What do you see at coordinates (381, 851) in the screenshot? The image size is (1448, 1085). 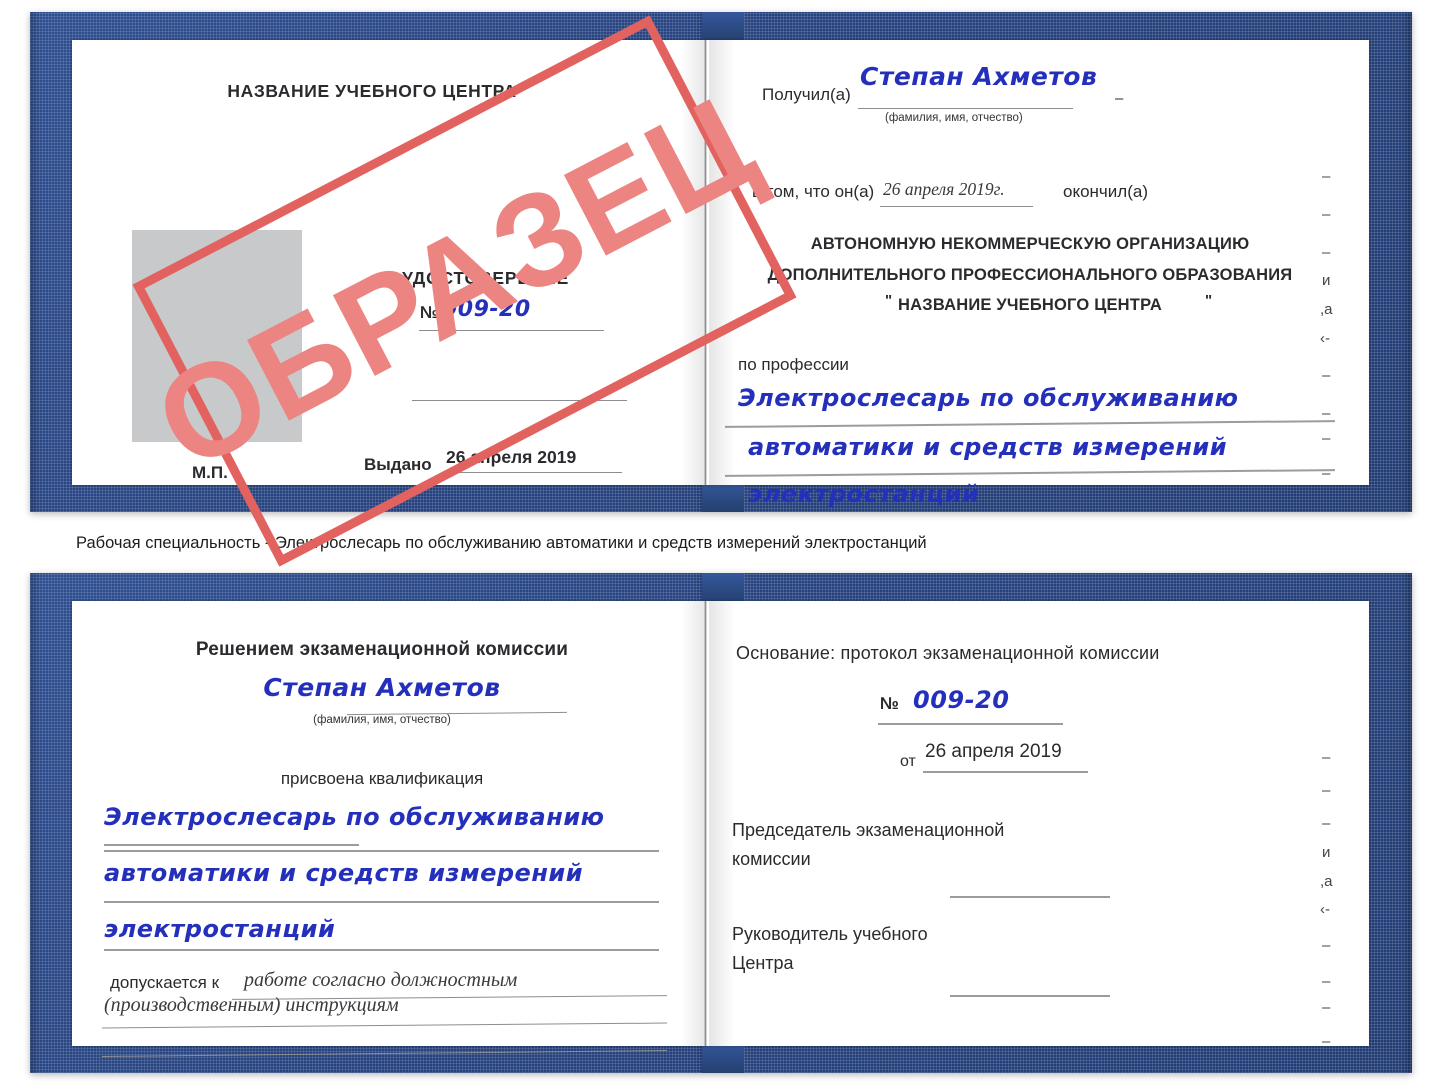 I see `qualification-rule-1b` at bounding box center [381, 851].